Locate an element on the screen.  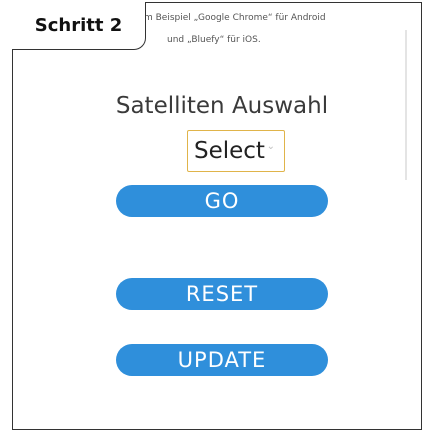
page-title: Satelliten Auswahl is located at coordinates (222, 106).